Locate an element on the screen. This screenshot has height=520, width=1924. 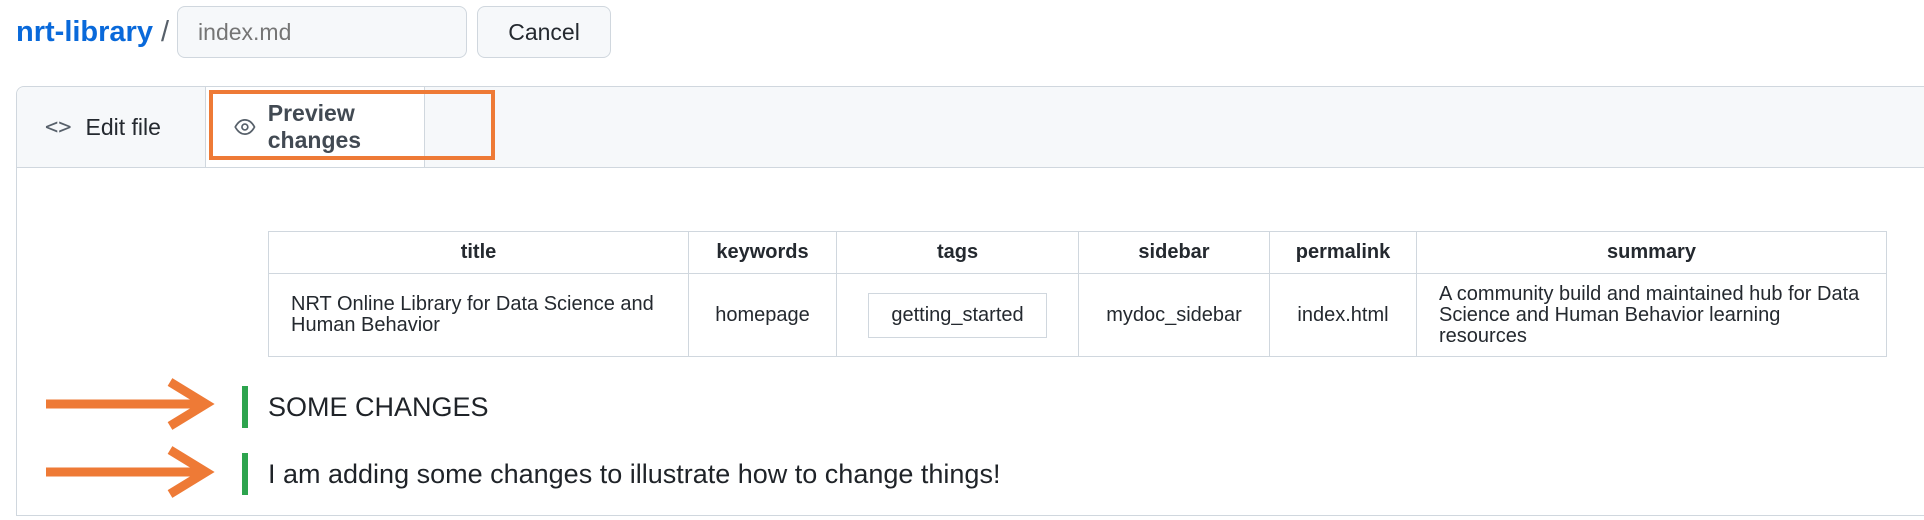
filename-input is located at coordinates (322, 32).